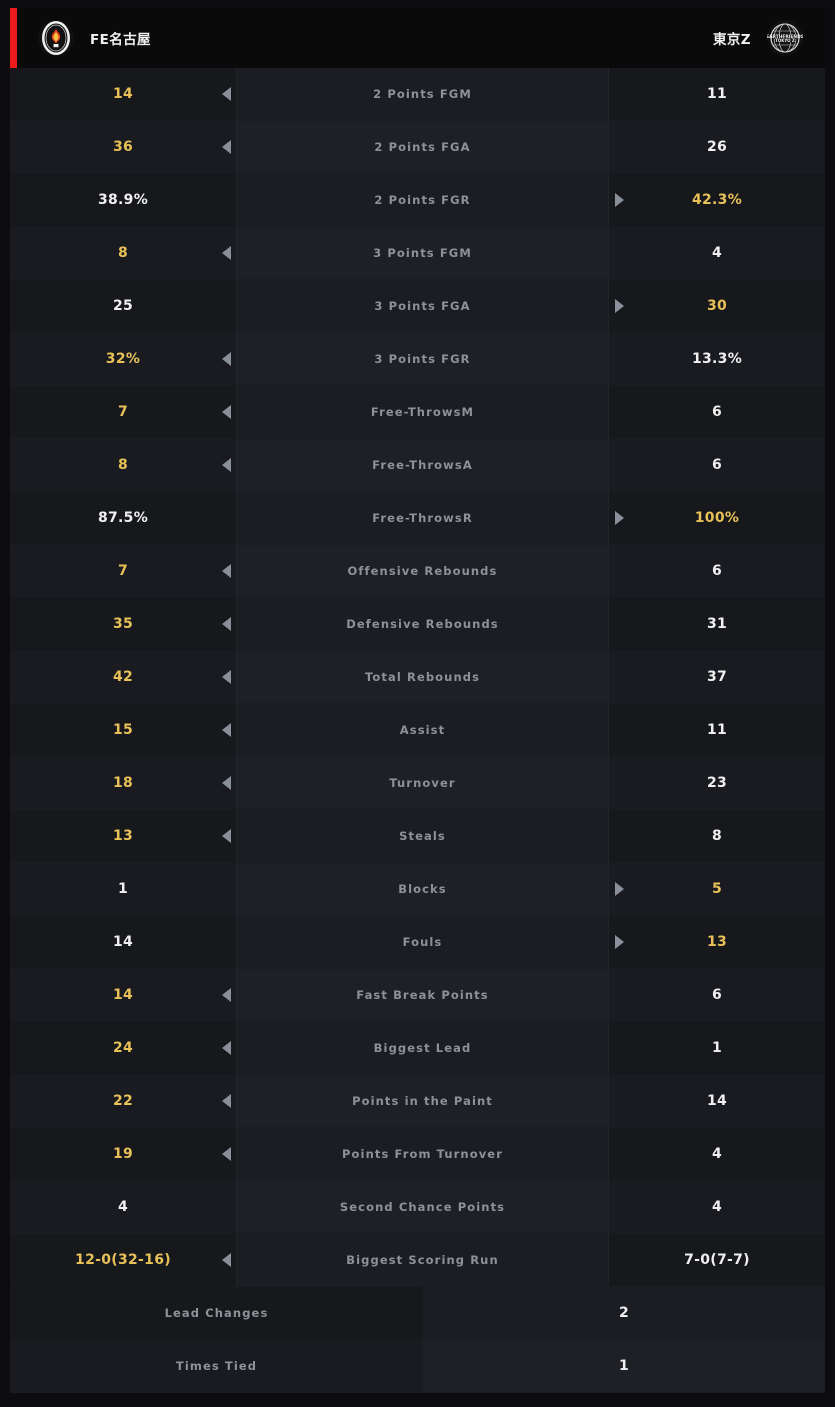  Describe the element at coordinates (422, 94) in the screenshot. I see `stat-label: 2 Points FGM` at that location.